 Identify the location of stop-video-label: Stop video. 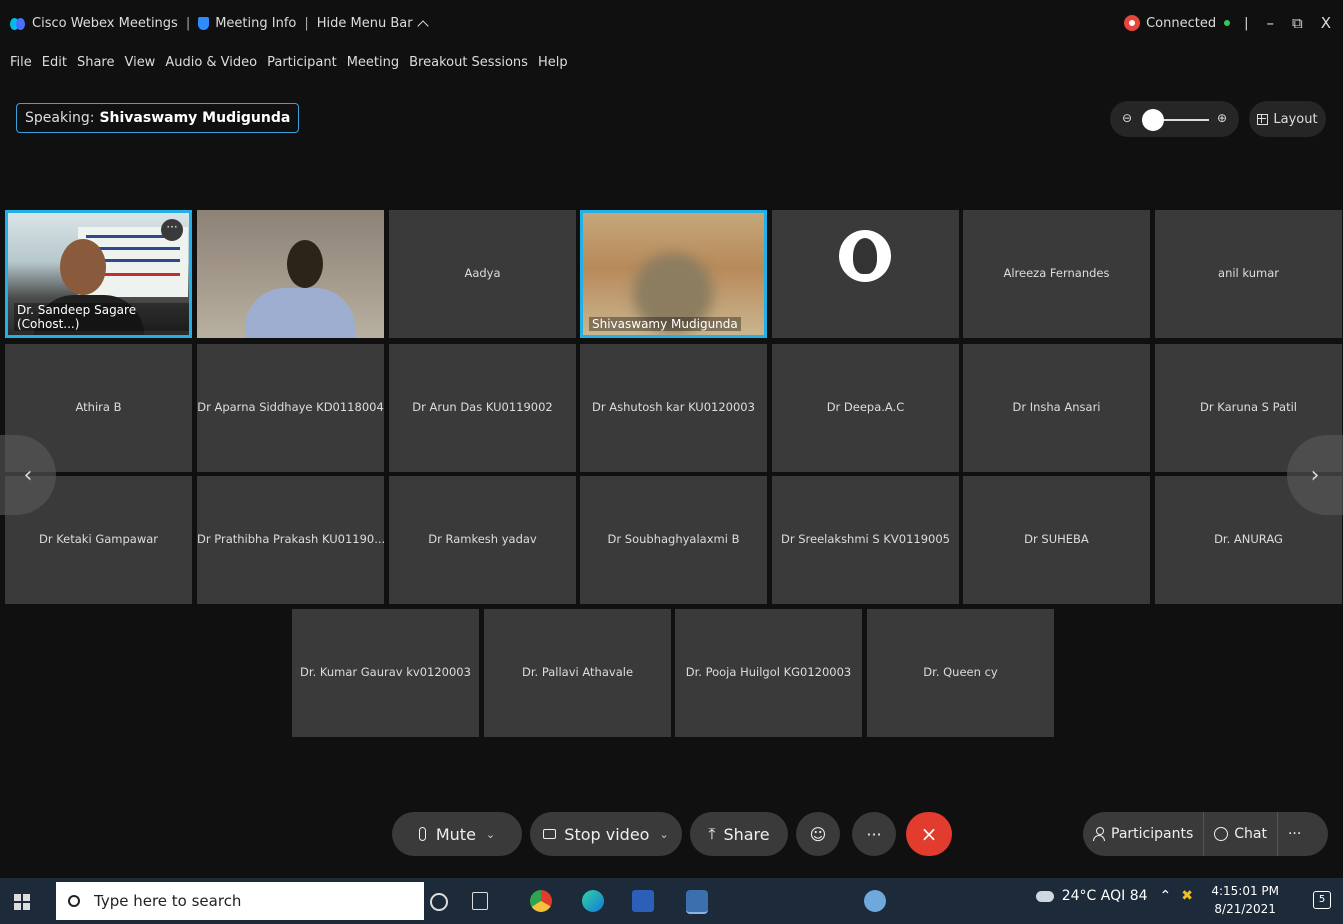
(607, 834).